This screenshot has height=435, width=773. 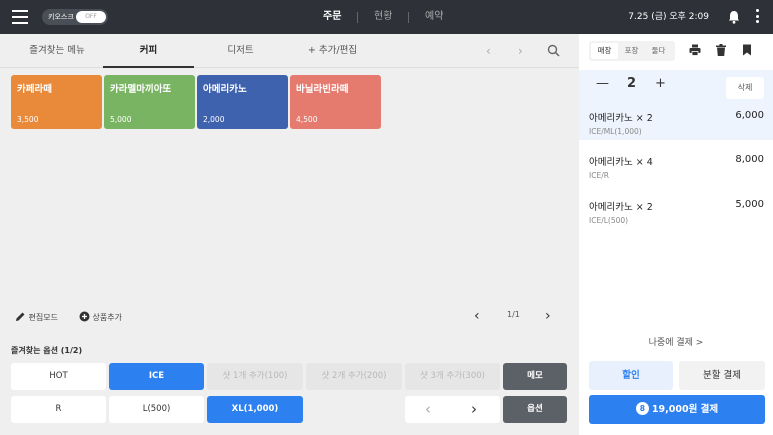 I want to click on menu-card-name: 카라멜마끼아또, so click(x=141, y=89).